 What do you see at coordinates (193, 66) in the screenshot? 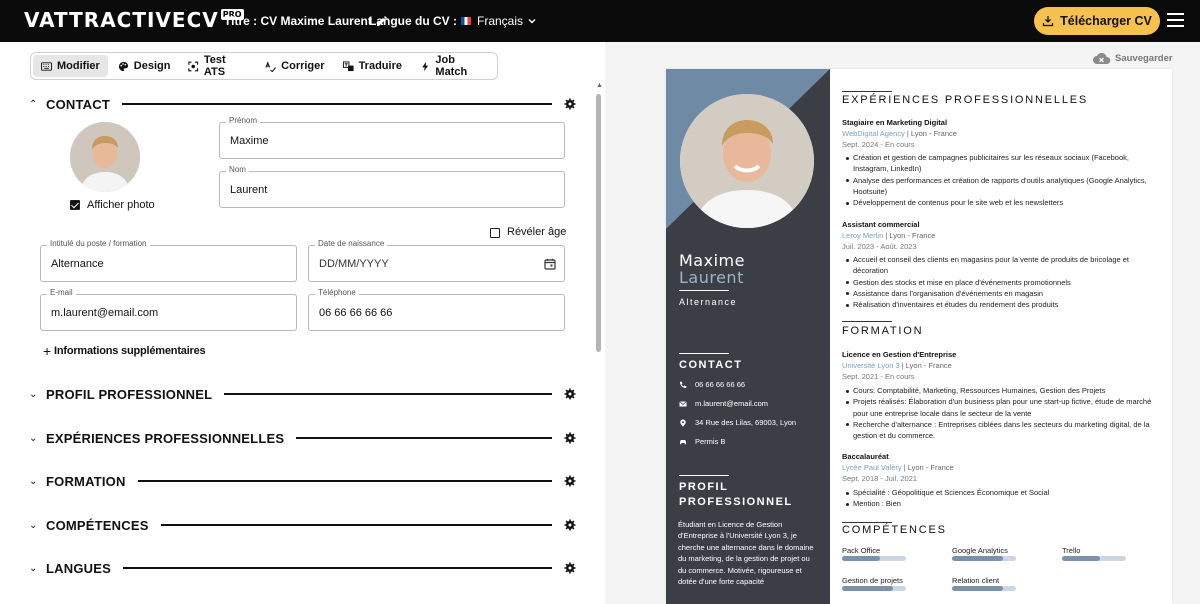
I see `scan-icon` at bounding box center [193, 66].